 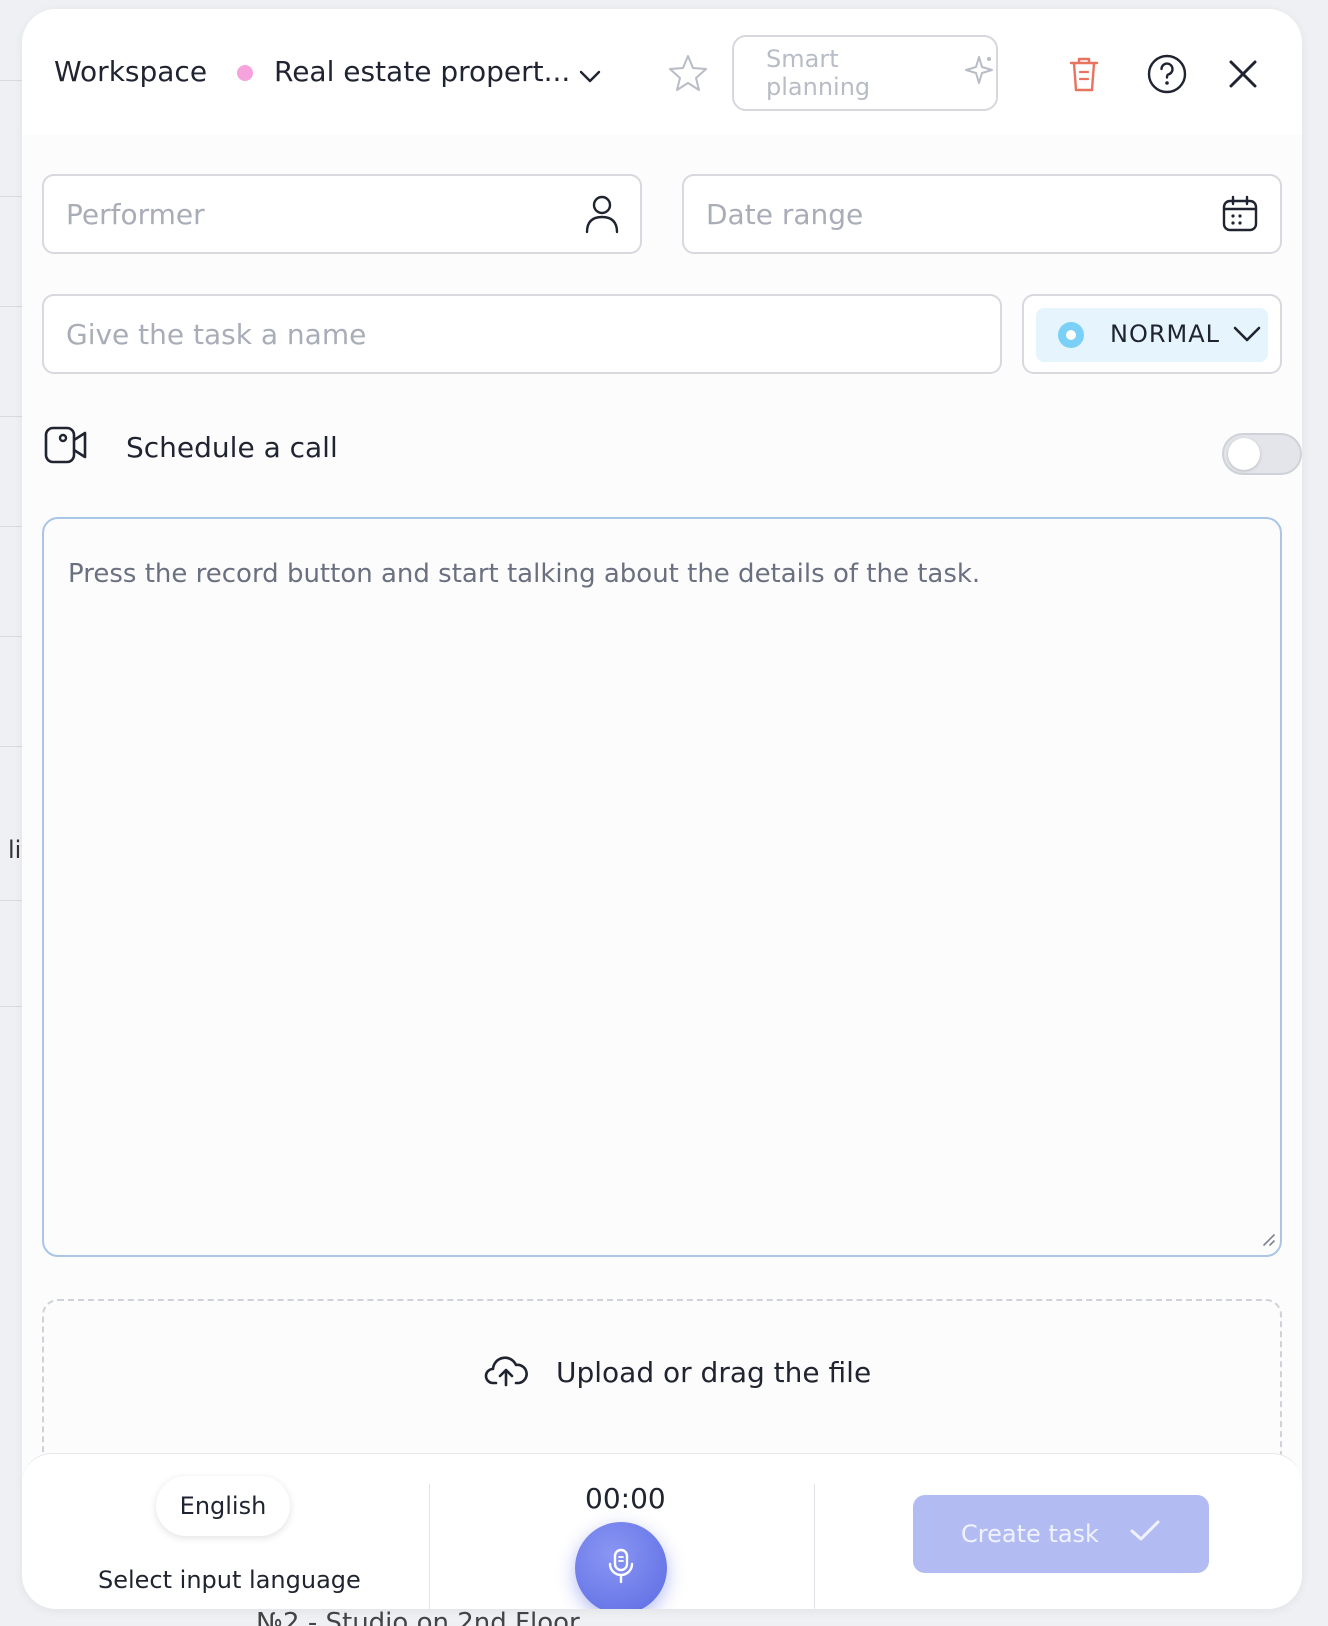 I want to click on microphone-icon, so click(x=621, y=1568).